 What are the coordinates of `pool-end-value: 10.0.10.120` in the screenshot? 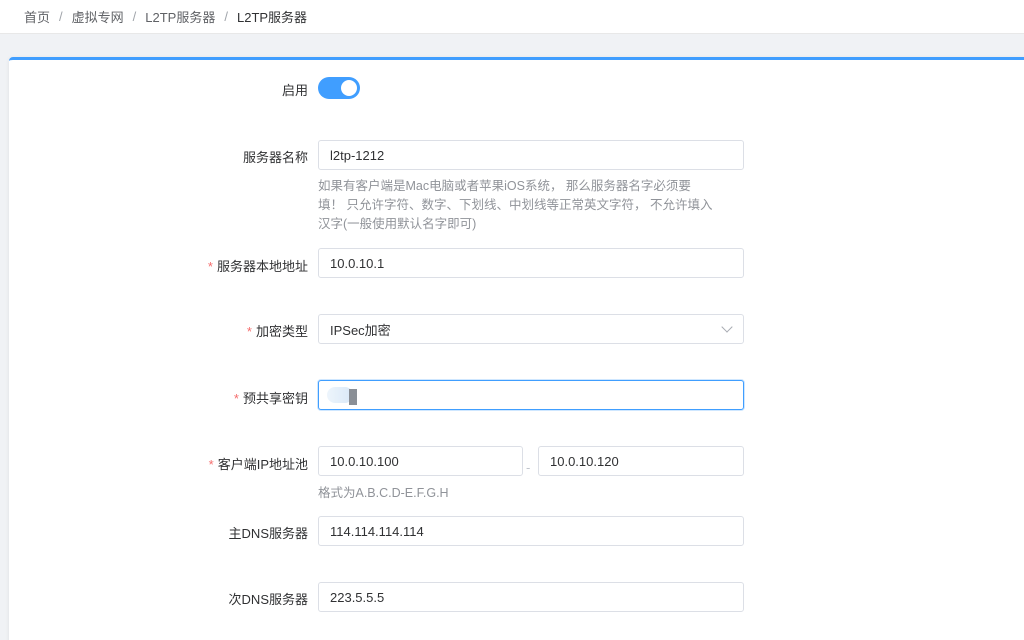 It's located at (584, 461).